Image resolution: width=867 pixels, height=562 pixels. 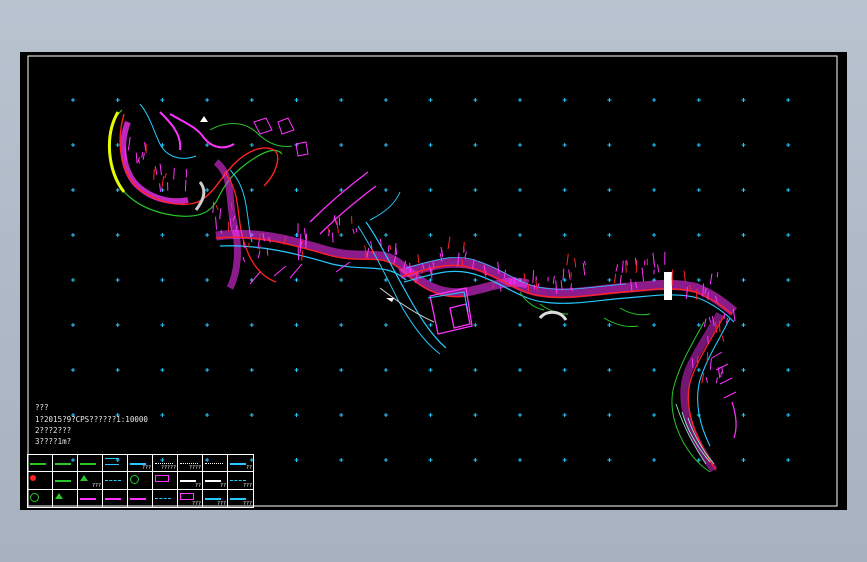 What do you see at coordinates (91, 419) in the screenshot?
I see `note-line-1: 1?2015?9?CPS??????1:10000` at bounding box center [91, 419].